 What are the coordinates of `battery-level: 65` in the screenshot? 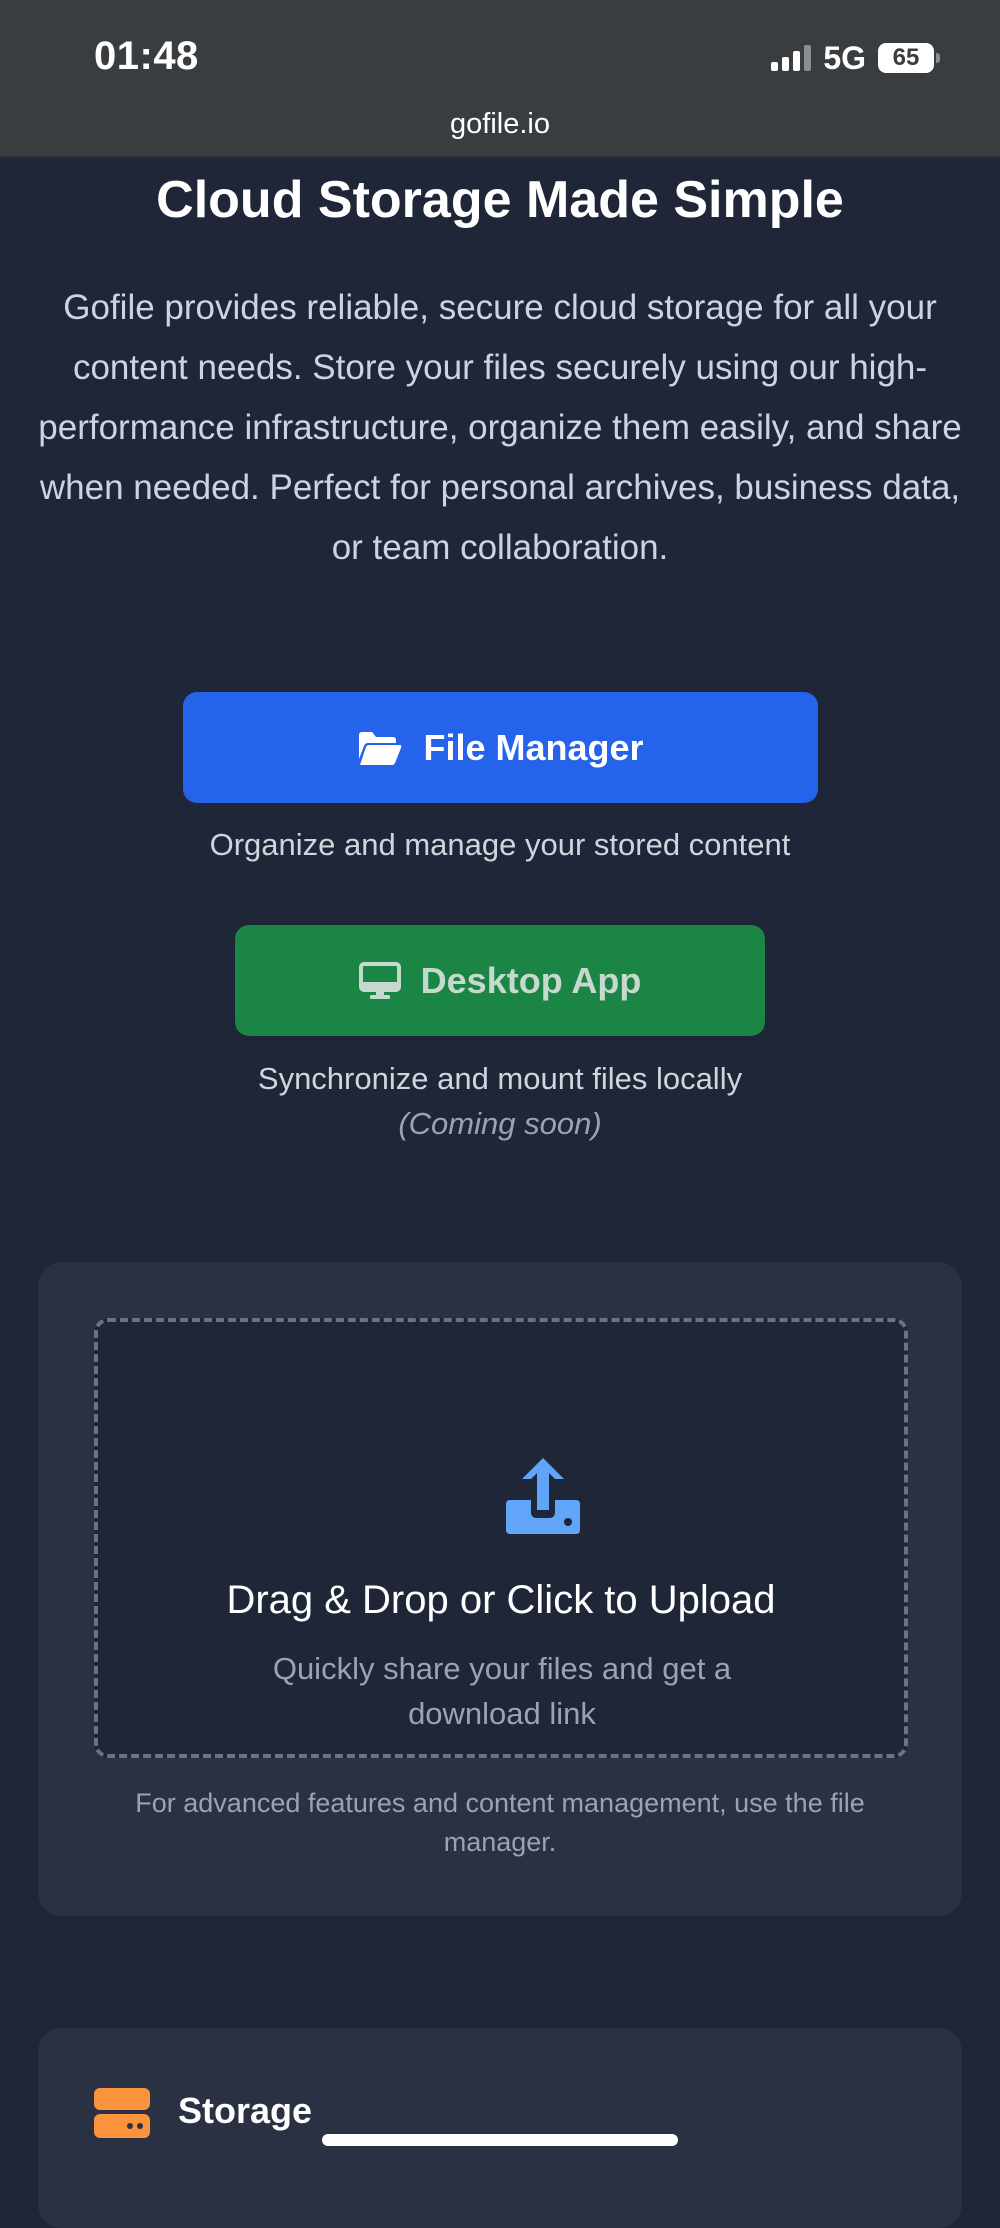 It's located at (906, 57).